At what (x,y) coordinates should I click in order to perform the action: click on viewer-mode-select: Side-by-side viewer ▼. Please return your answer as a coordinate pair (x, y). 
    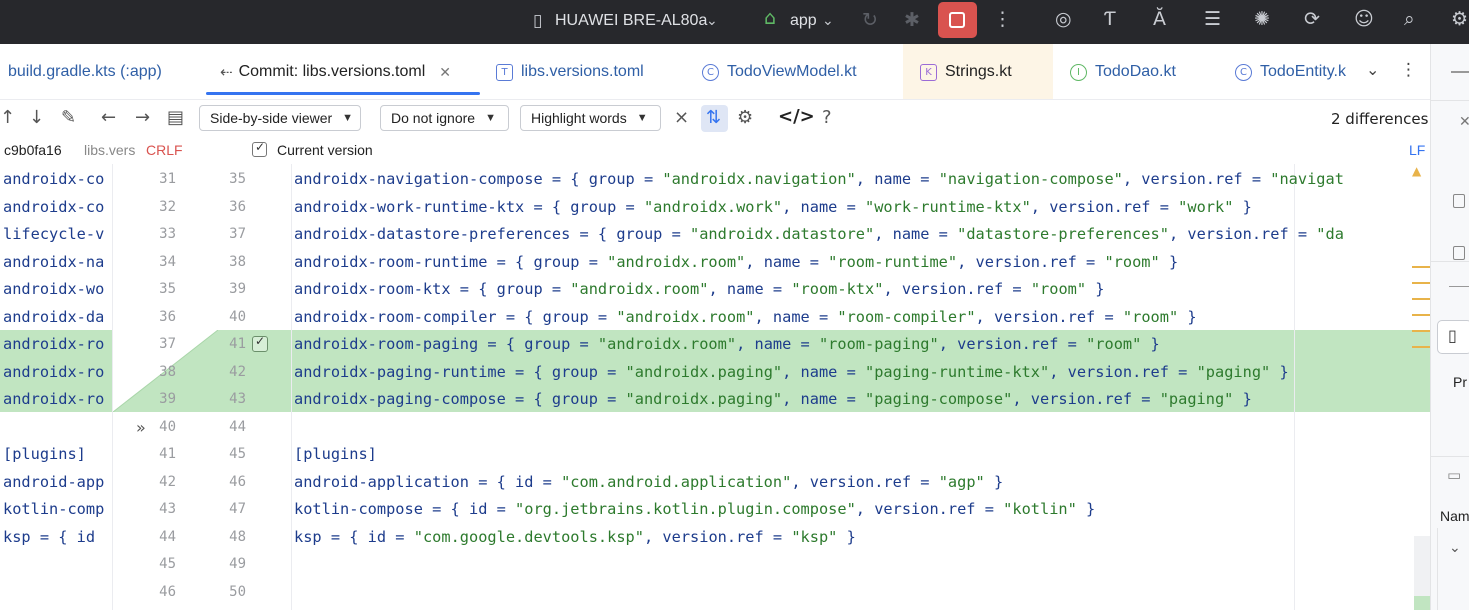
    Looking at the image, I should click on (280, 118).